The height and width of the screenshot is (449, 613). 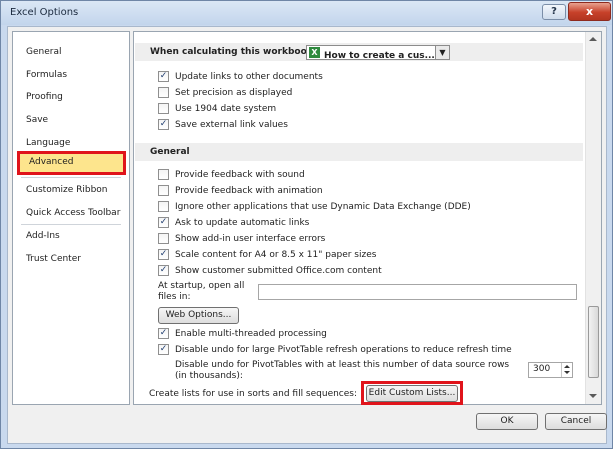 I want to click on nav-item-label: Customize Ribbon, so click(x=67, y=190).